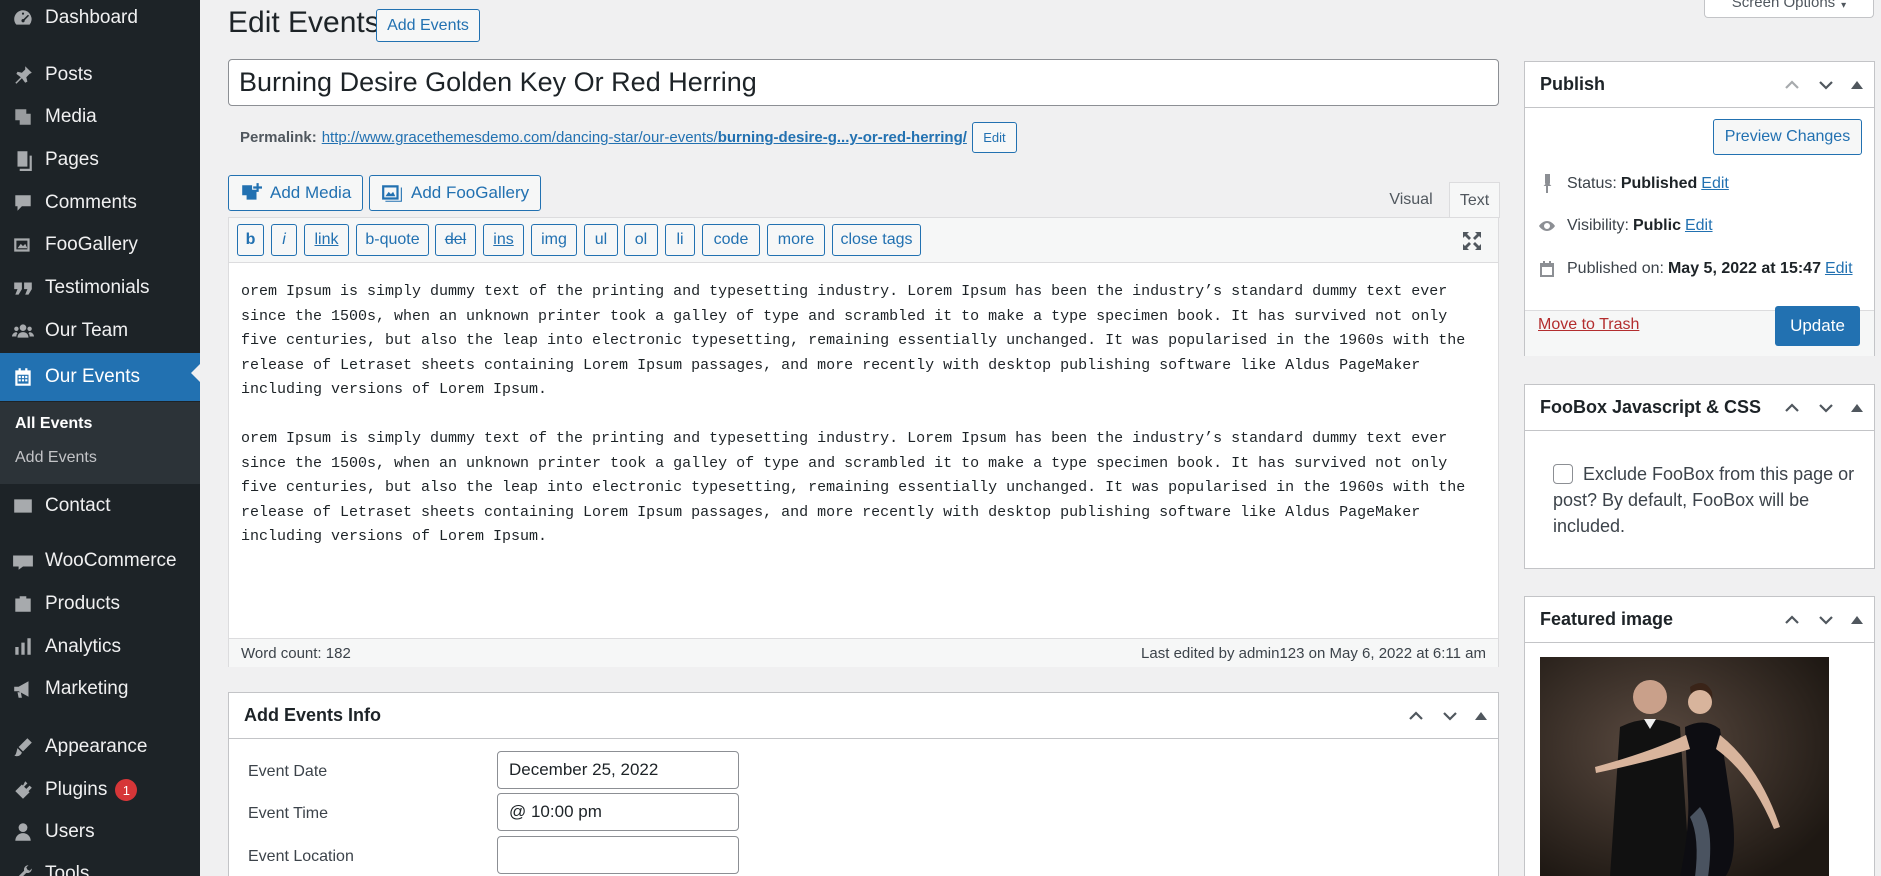 This screenshot has height=876, width=1881. Describe the element at coordinates (1684, 766) in the screenshot. I see `featured-image-thumbnail` at that location.